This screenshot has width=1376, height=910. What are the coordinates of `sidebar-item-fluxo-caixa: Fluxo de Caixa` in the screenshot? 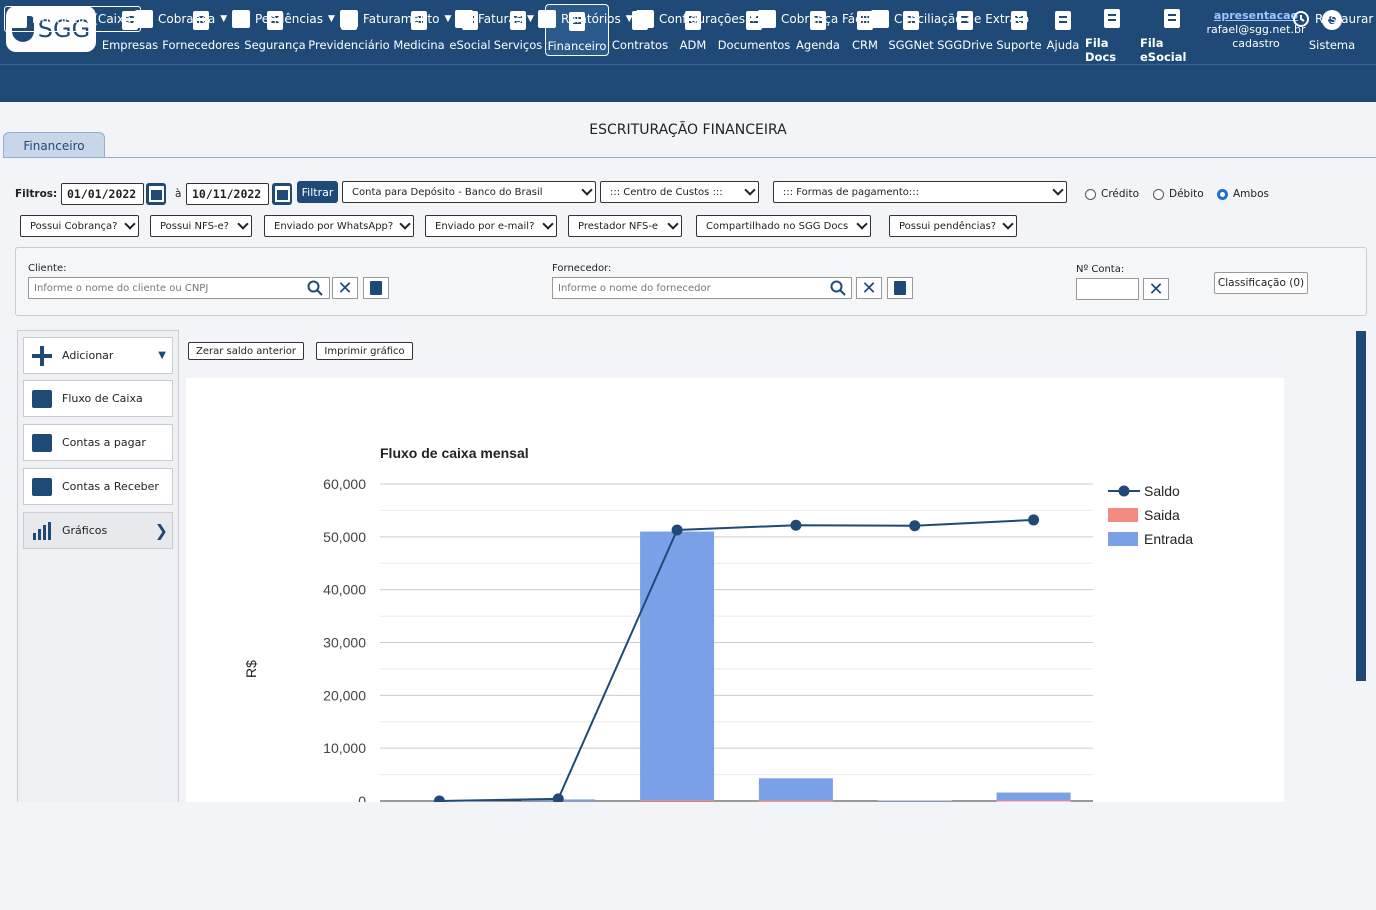 It's located at (98, 398).